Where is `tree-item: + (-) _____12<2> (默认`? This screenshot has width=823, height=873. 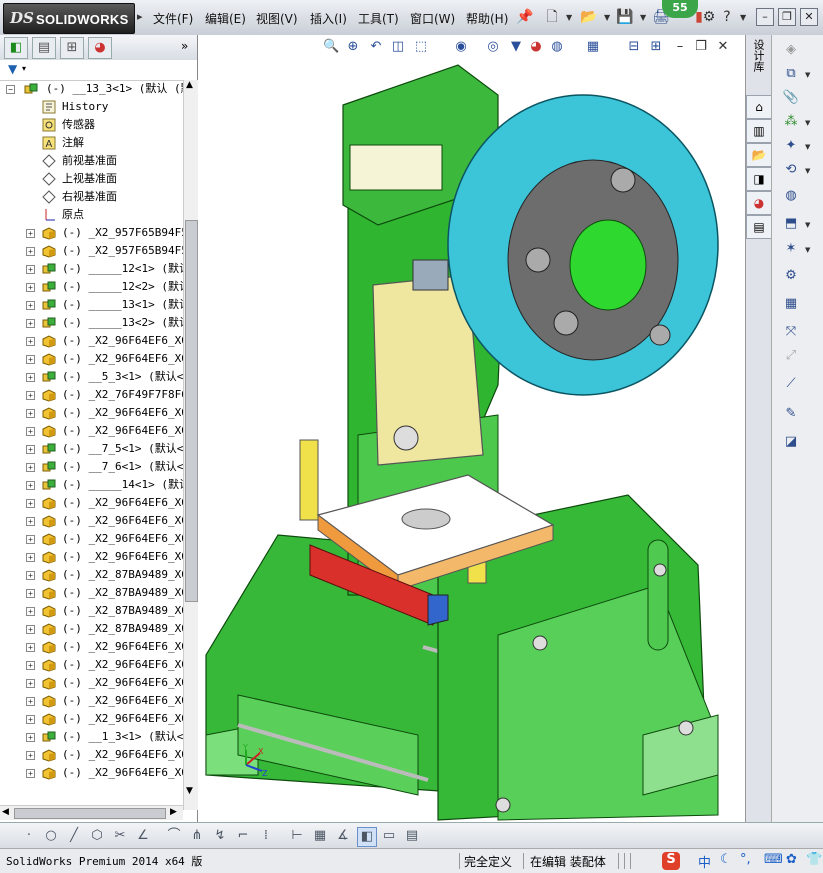 tree-item: + (-) _____12<2> (默认 is located at coordinates (91, 287).